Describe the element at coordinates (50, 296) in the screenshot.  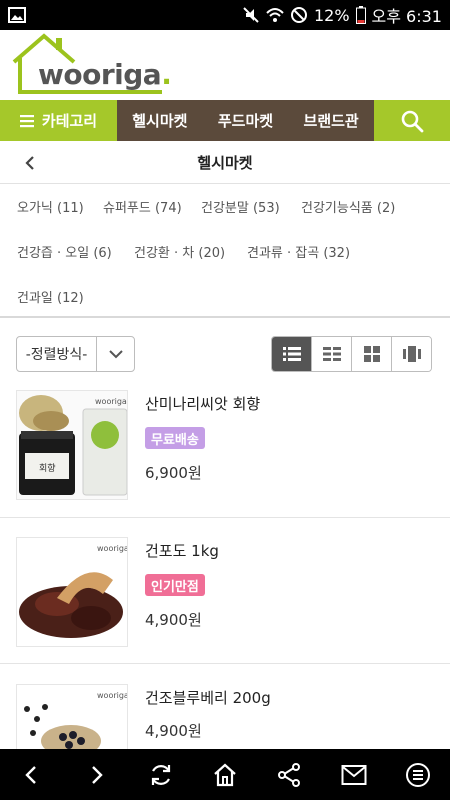
I see `subcategory-dried-fruit: 건과일 (12)` at that location.